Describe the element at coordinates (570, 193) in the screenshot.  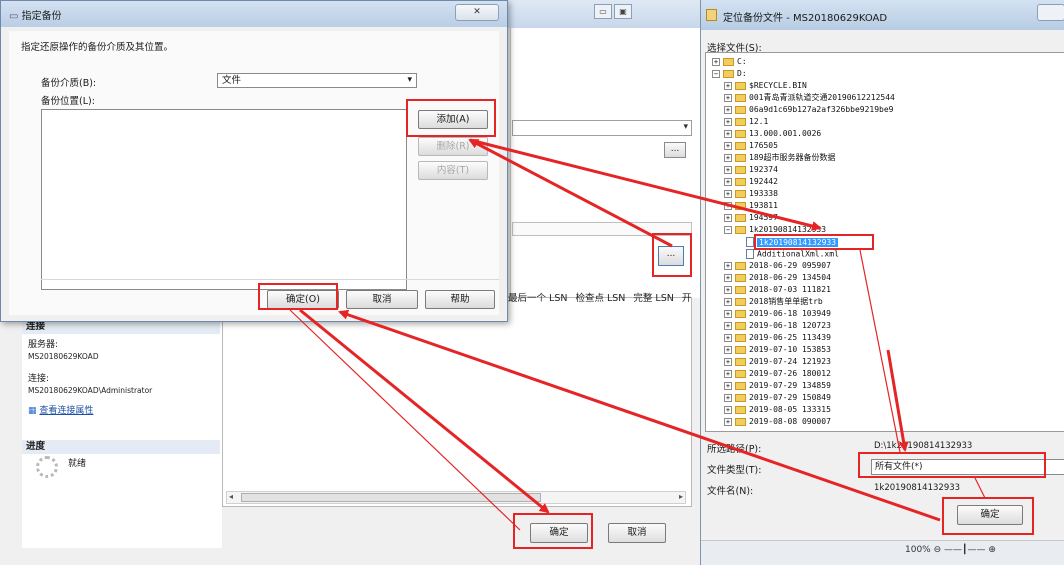
I see `arrow-to-add` at that location.